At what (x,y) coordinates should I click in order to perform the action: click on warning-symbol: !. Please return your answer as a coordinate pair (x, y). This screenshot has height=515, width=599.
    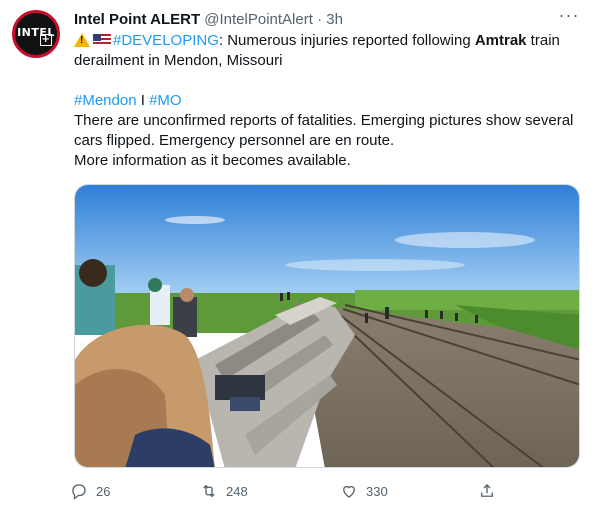
    Looking at the image, I should click on (82, 40).